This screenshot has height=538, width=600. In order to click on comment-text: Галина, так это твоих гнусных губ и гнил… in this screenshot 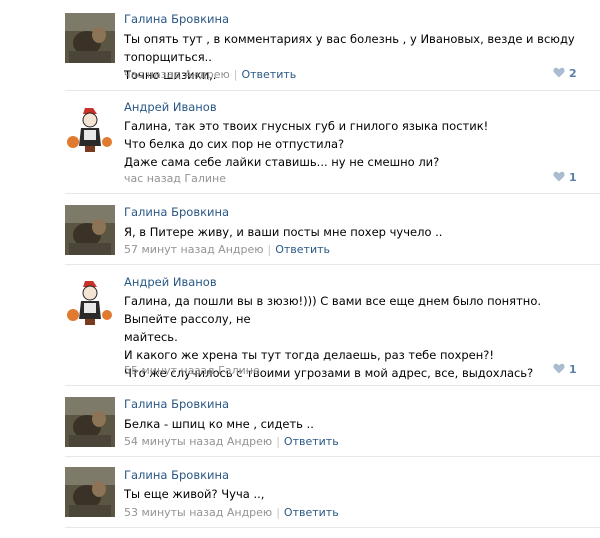, I will do `click(306, 144)`.